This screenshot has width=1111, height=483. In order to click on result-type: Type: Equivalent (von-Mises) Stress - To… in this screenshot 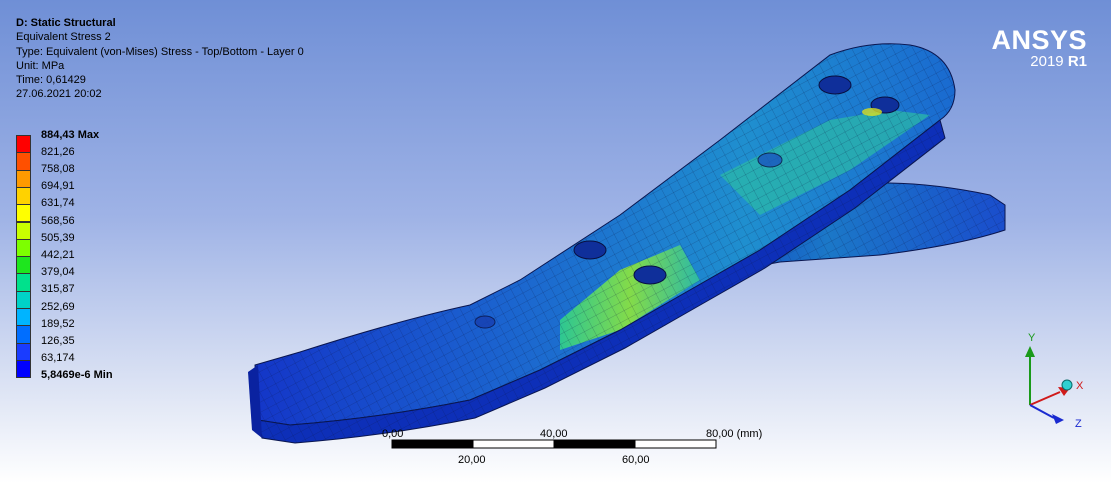, I will do `click(160, 51)`.